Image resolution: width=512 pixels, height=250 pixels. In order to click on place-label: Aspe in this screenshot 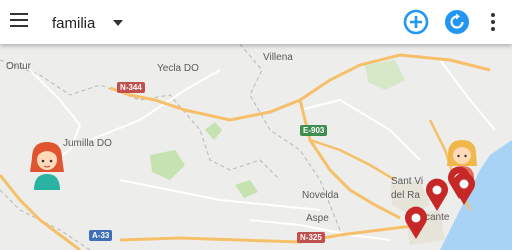, I will do `click(317, 218)`.